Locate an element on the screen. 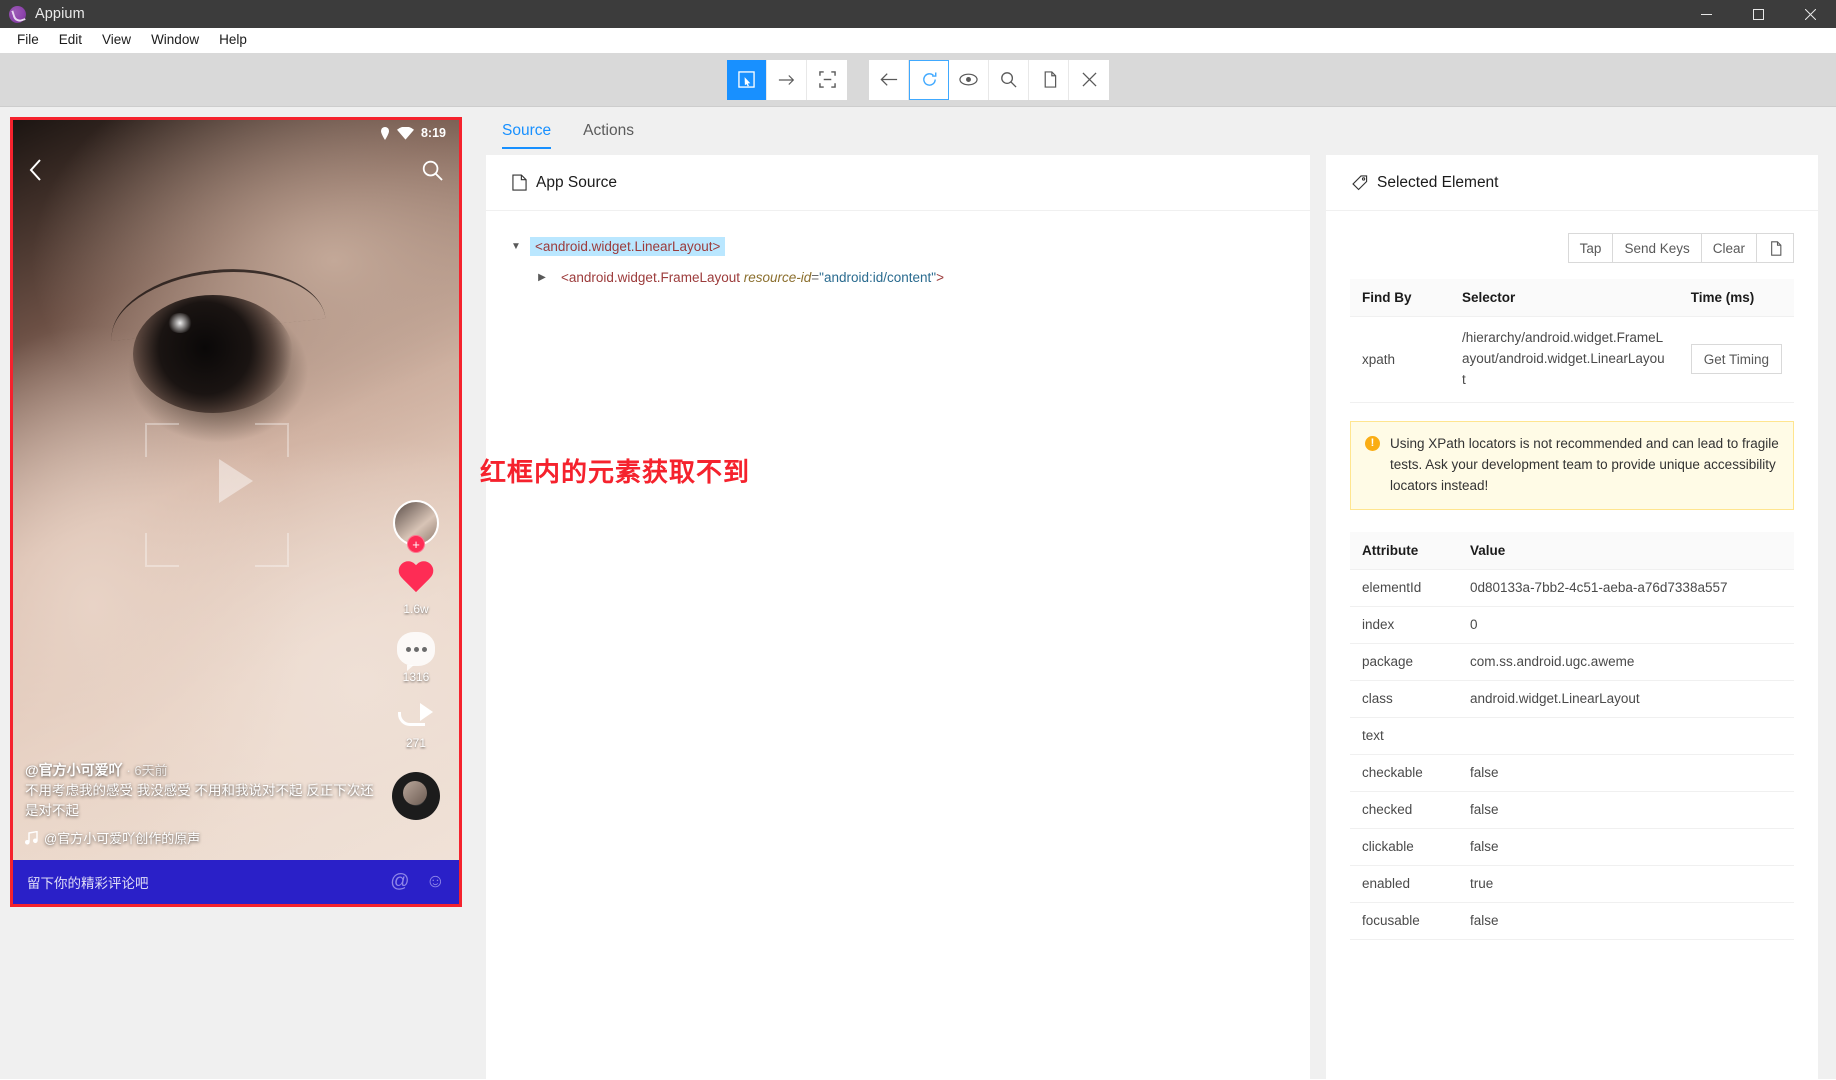  wifi-icon is located at coordinates (405, 133).